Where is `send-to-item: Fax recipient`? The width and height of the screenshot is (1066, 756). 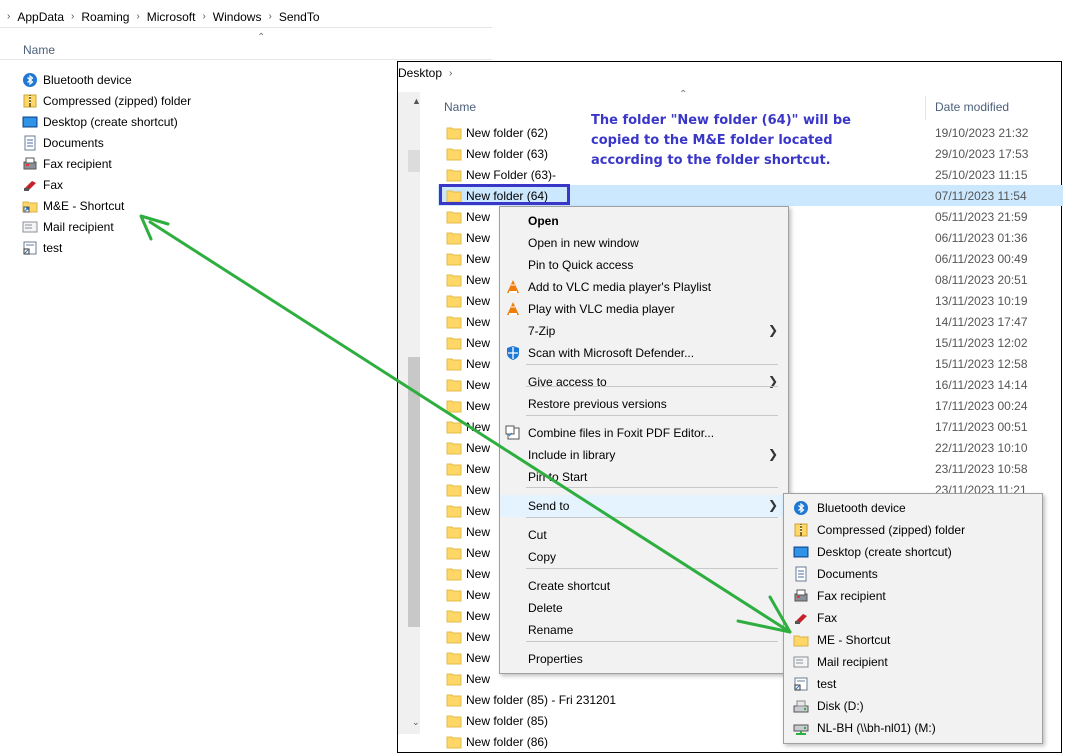 send-to-item: Fax recipient is located at coordinates (913, 596).